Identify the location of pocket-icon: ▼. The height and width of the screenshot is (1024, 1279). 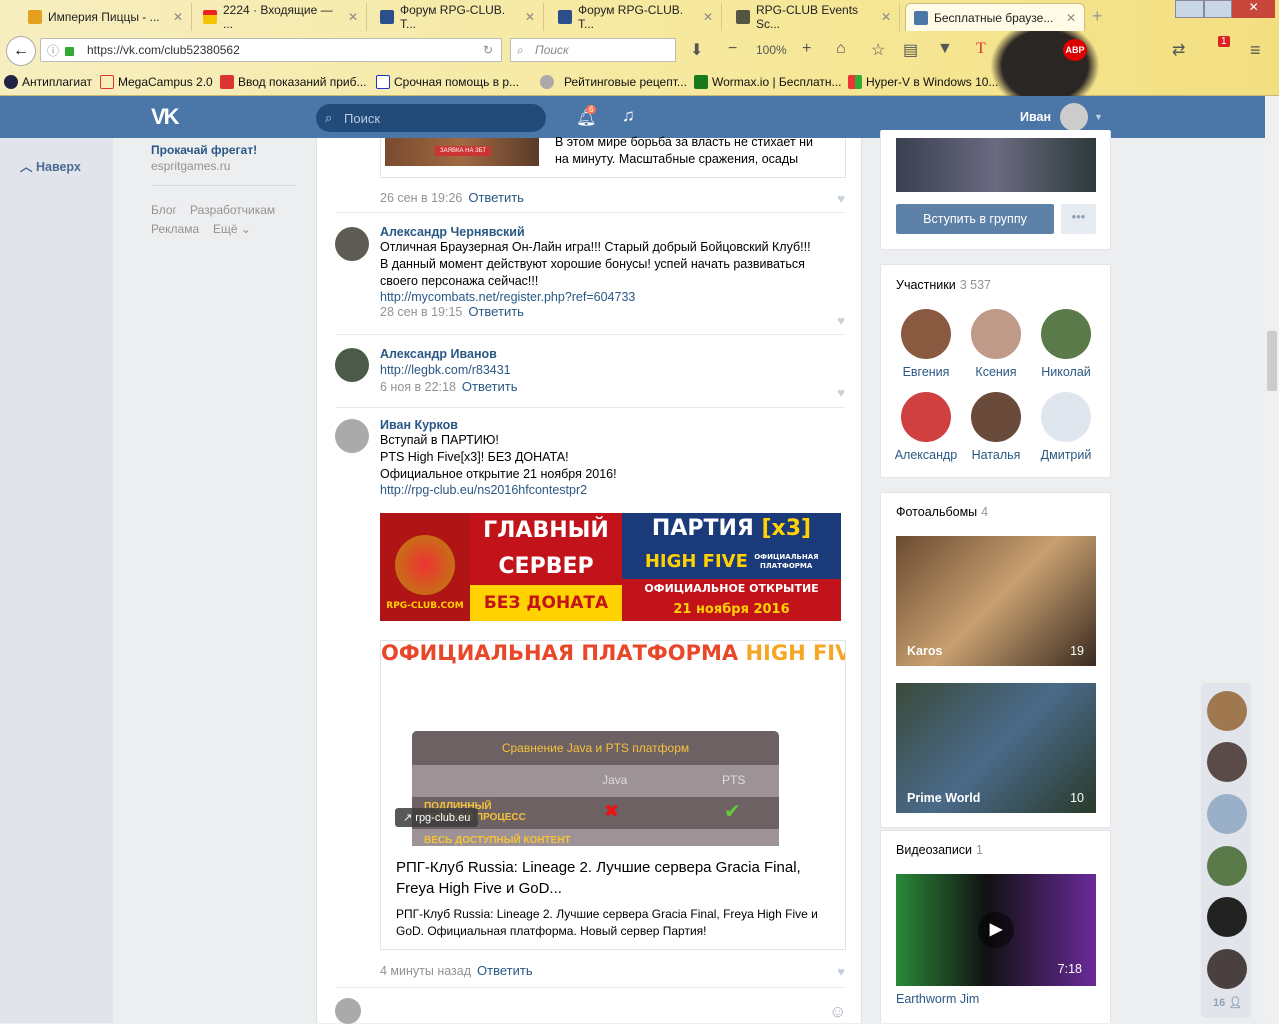
(945, 49).